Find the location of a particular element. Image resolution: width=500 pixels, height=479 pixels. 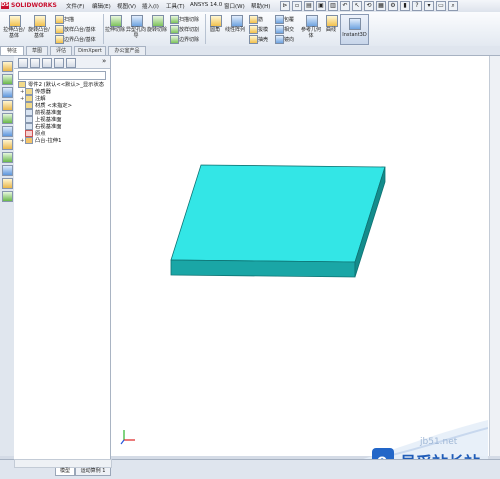

tab-features: 特征 is located at coordinates (12, 50).